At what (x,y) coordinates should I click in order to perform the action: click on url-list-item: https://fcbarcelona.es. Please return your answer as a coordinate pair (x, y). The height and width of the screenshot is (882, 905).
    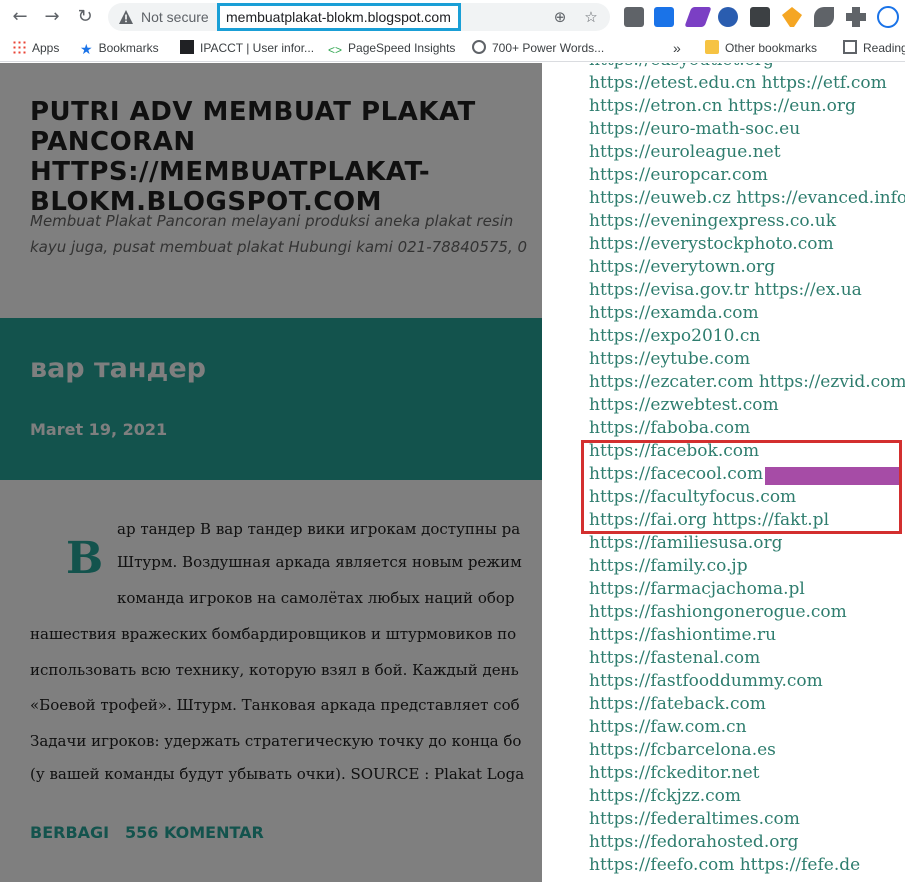
    Looking at the image, I should click on (747, 750).